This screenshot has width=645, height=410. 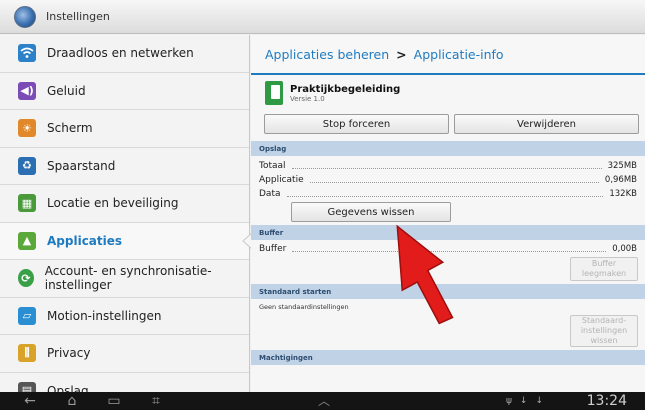 I want to click on wifi-icon, so click(x=27, y=53).